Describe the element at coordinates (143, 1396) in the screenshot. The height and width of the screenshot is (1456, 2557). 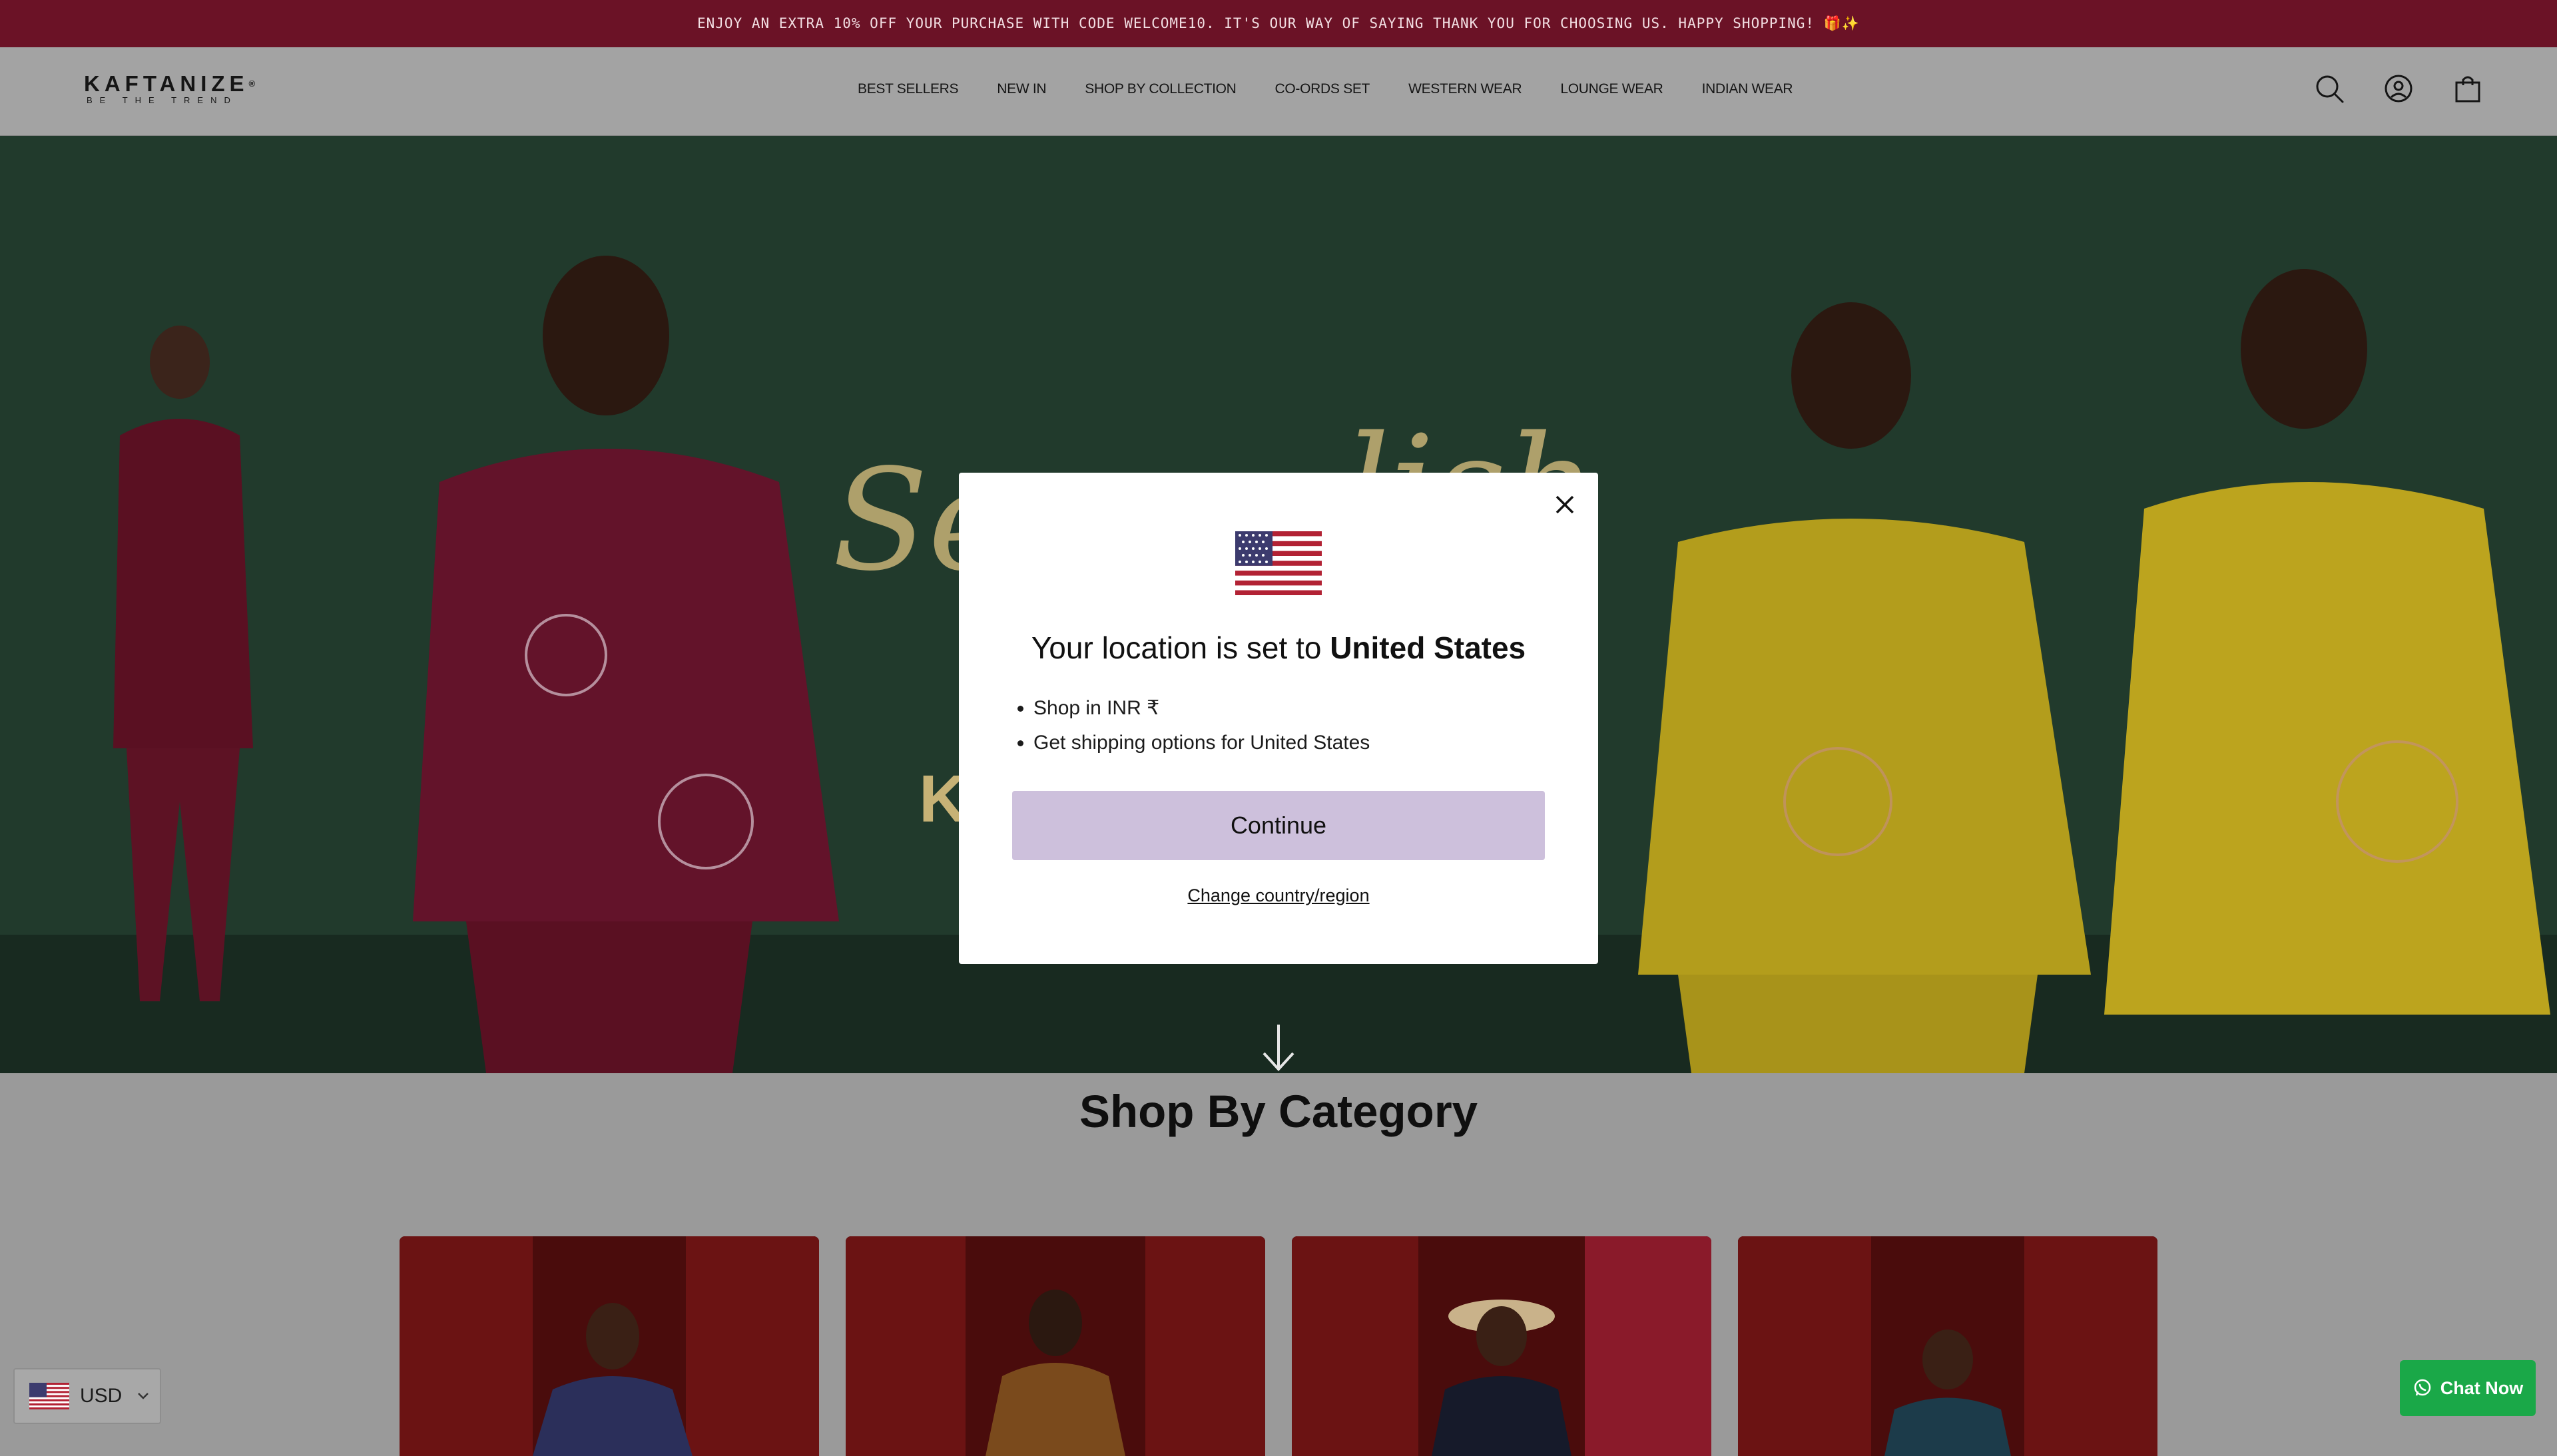
I see `chevron-down-icon` at that location.